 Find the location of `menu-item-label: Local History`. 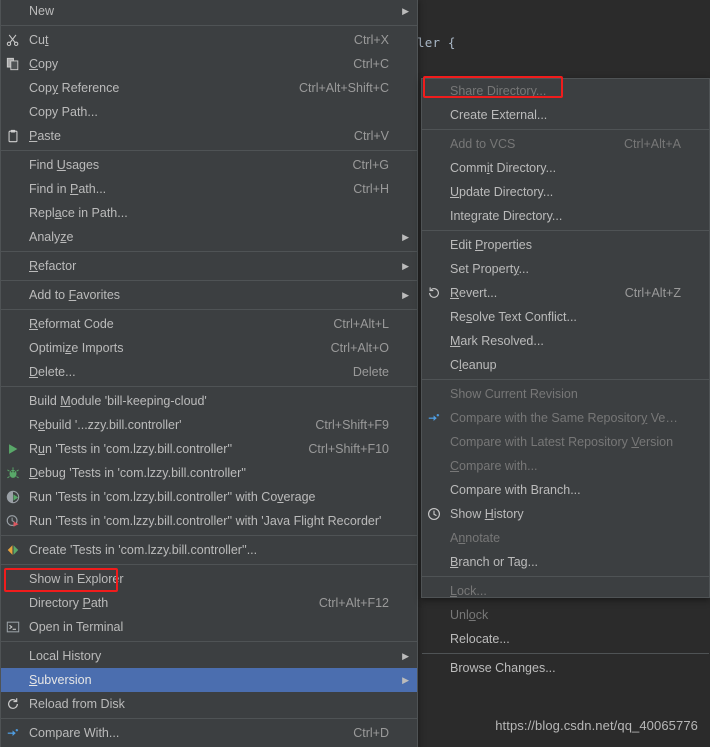

menu-item-label: Local History is located at coordinates (65, 656).